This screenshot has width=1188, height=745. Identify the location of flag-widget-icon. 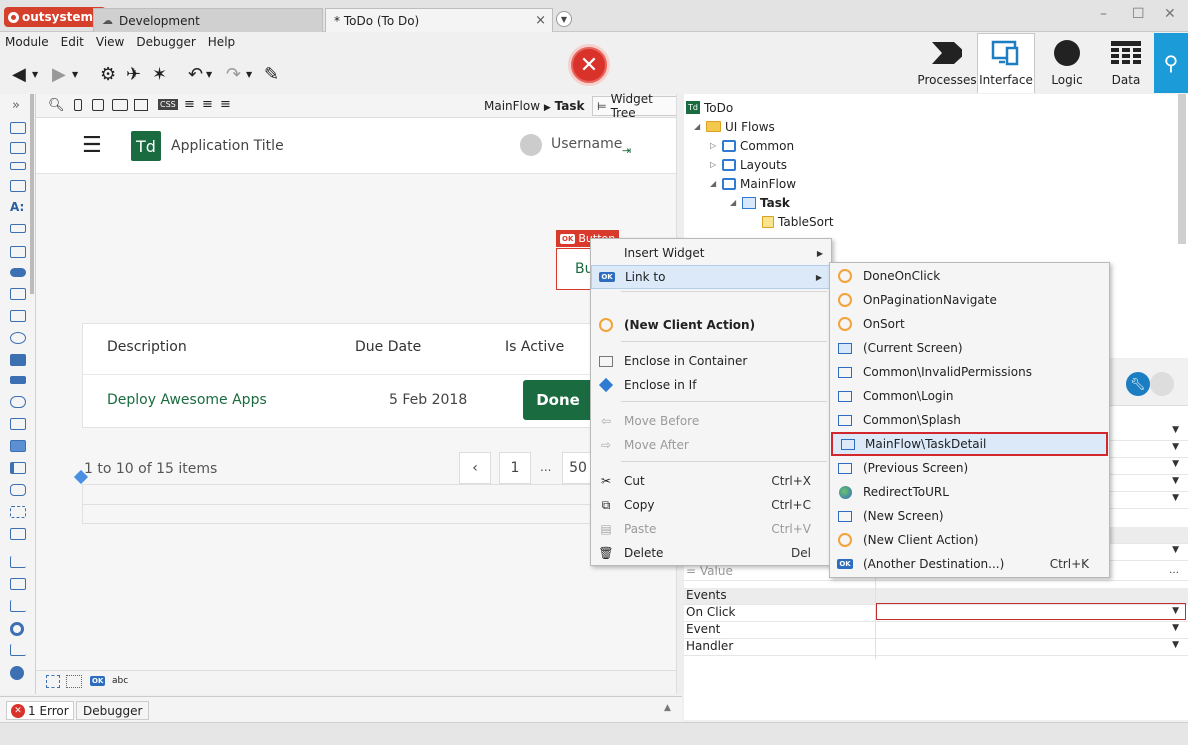
(18, 468).